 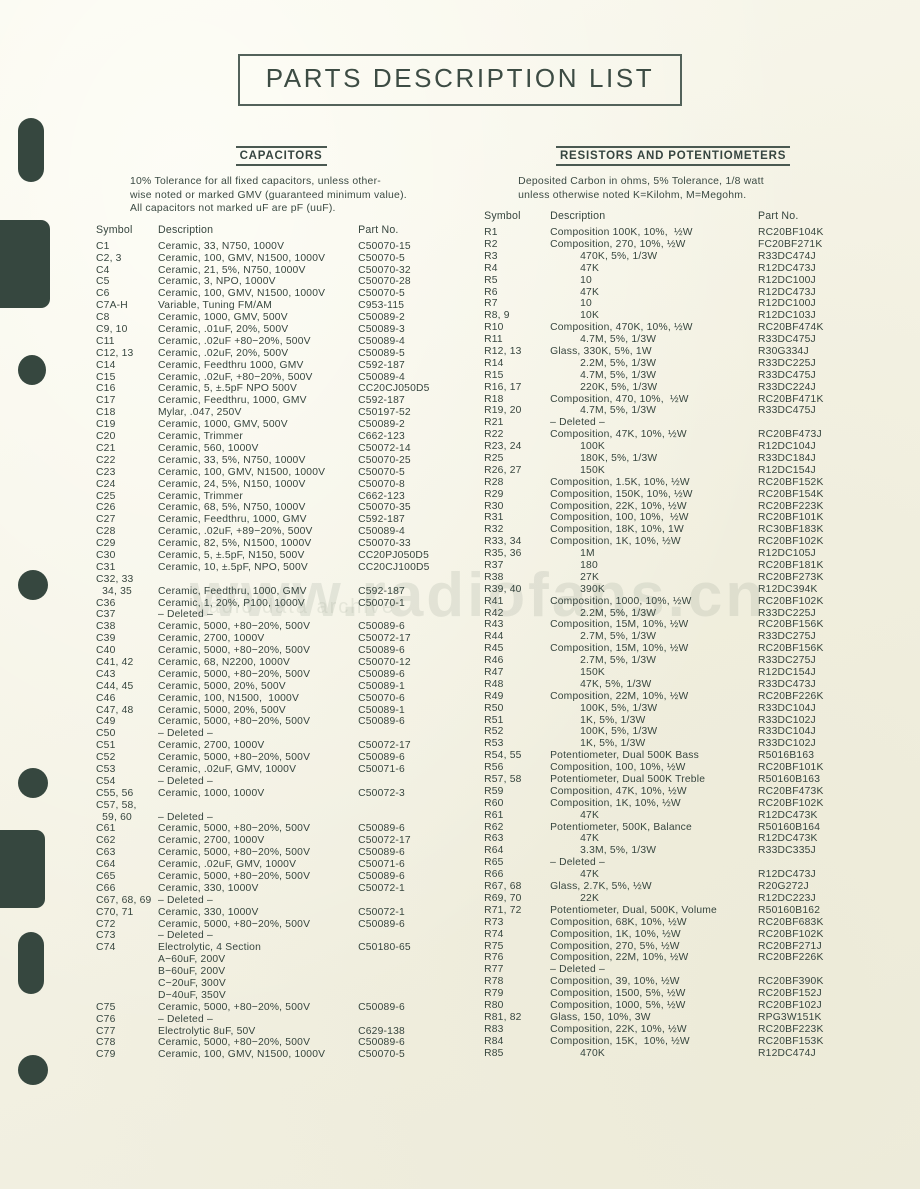 I want to click on resistors-symbol: R49, so click(x=494, y=696).